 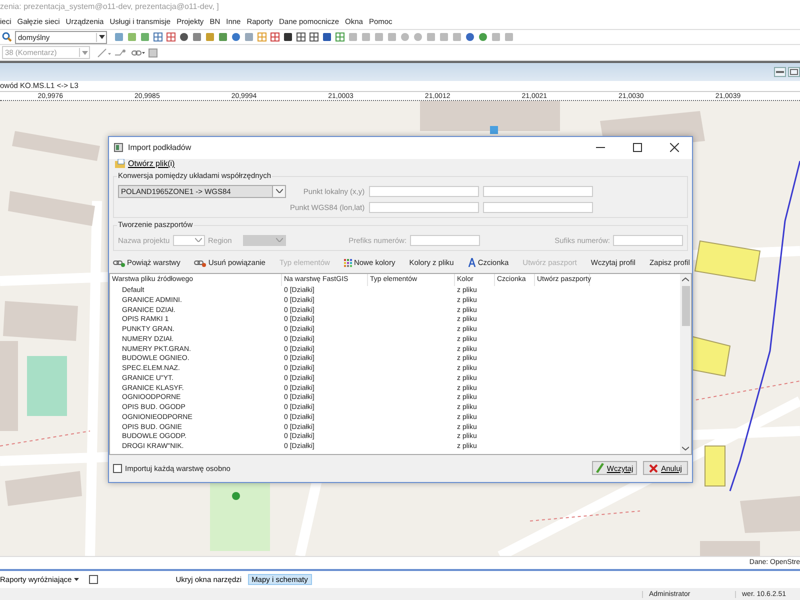 What do you see at coordinates (104, 53) in the screenshot?
I see `line-icon` at bounding box center [104, 53].